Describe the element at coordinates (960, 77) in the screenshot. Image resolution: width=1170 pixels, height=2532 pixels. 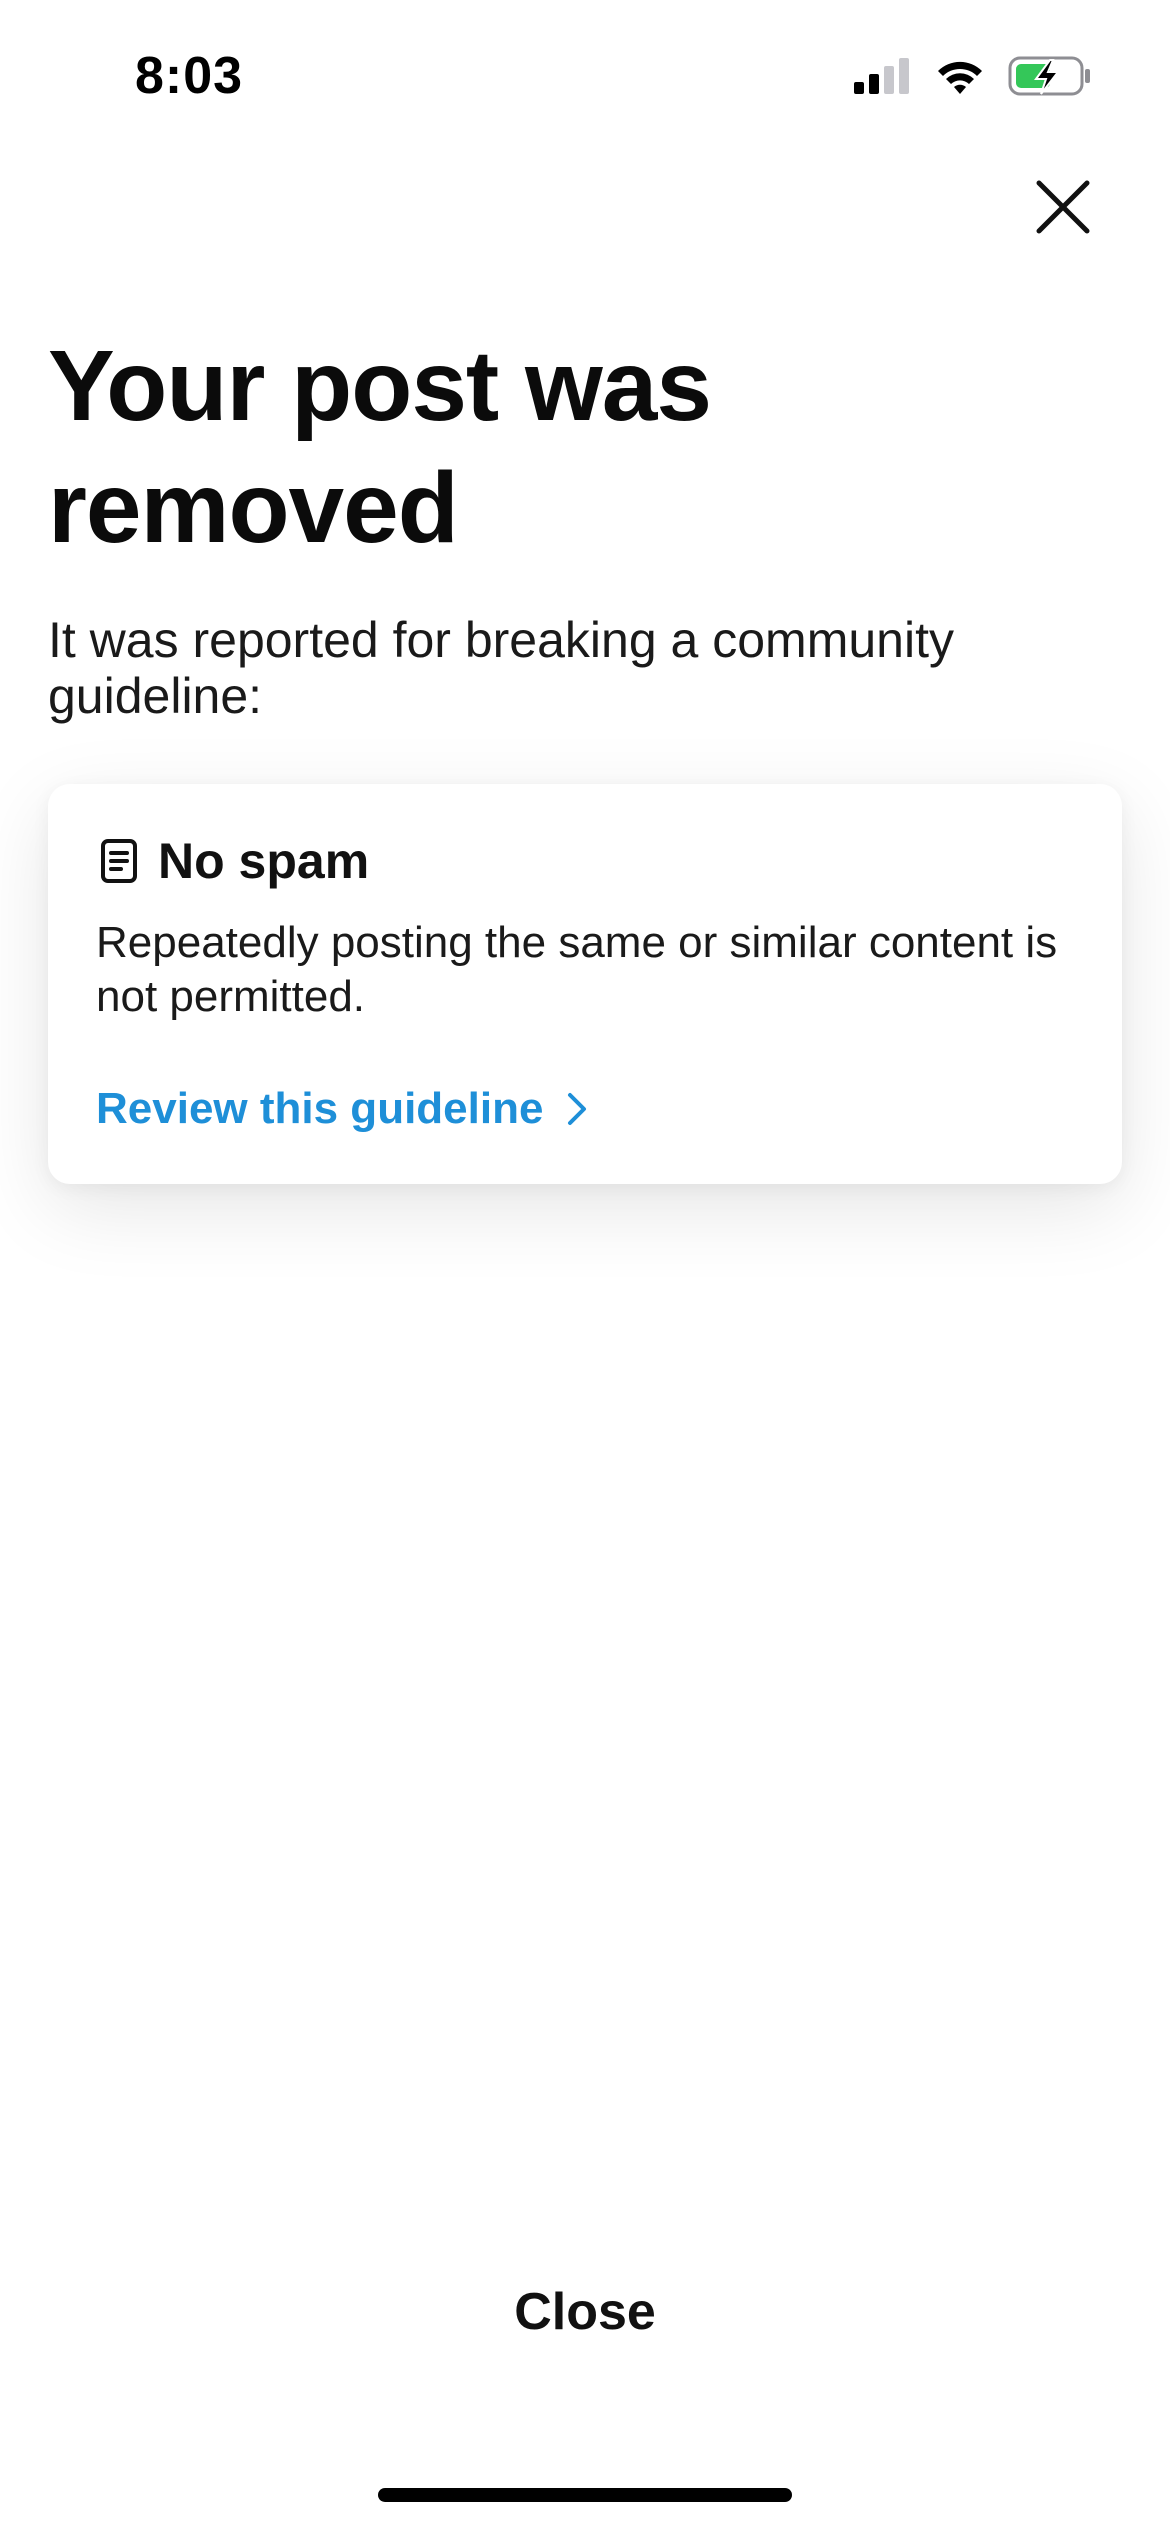
I see `wifi-icon` at that location.